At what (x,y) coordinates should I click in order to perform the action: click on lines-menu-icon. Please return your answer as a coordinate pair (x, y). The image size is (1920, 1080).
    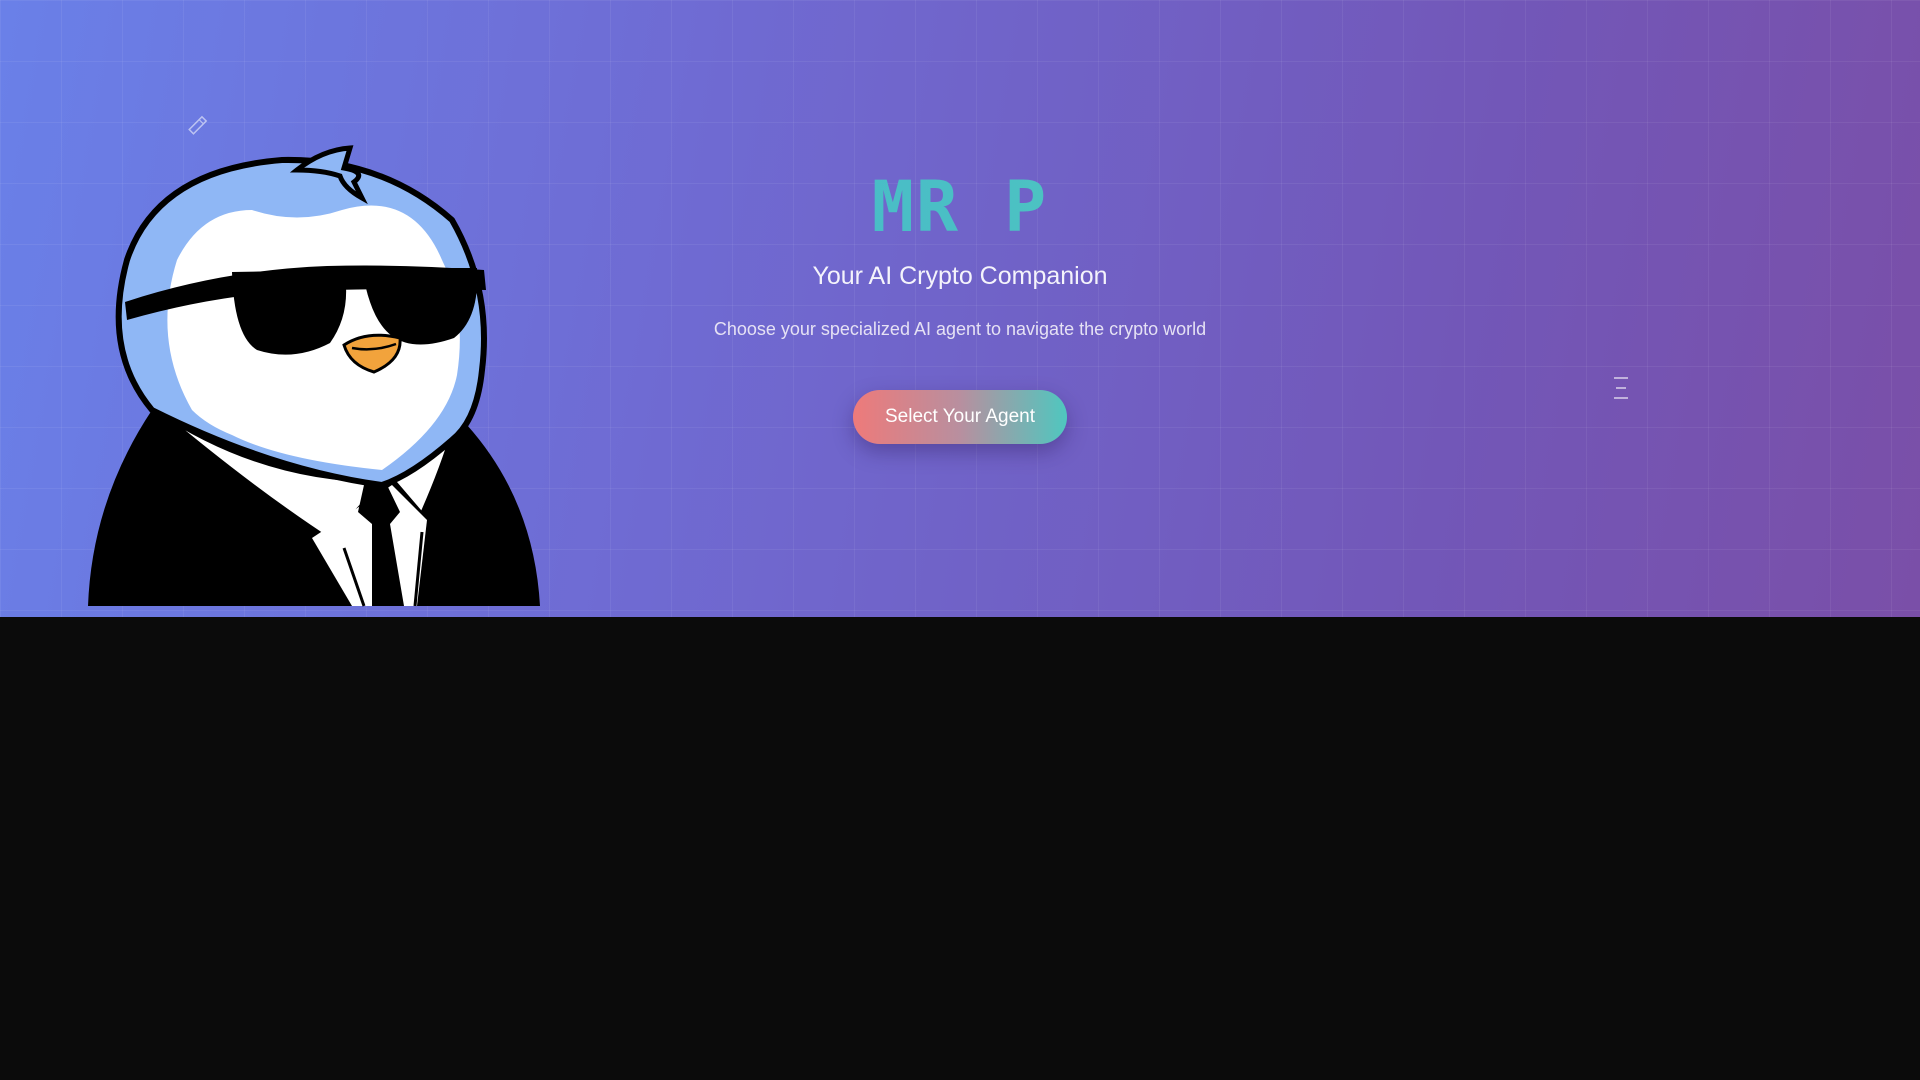
    Looking at the image, I should click on (1621, 388).